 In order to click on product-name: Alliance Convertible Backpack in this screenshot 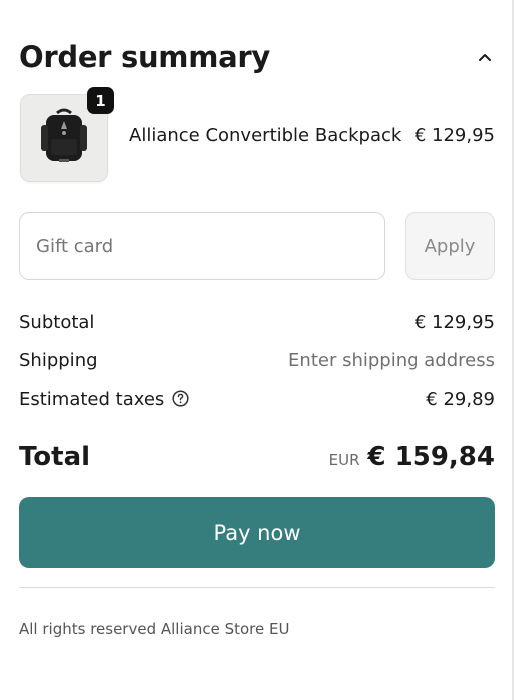, I will do `click(265, 135)`.